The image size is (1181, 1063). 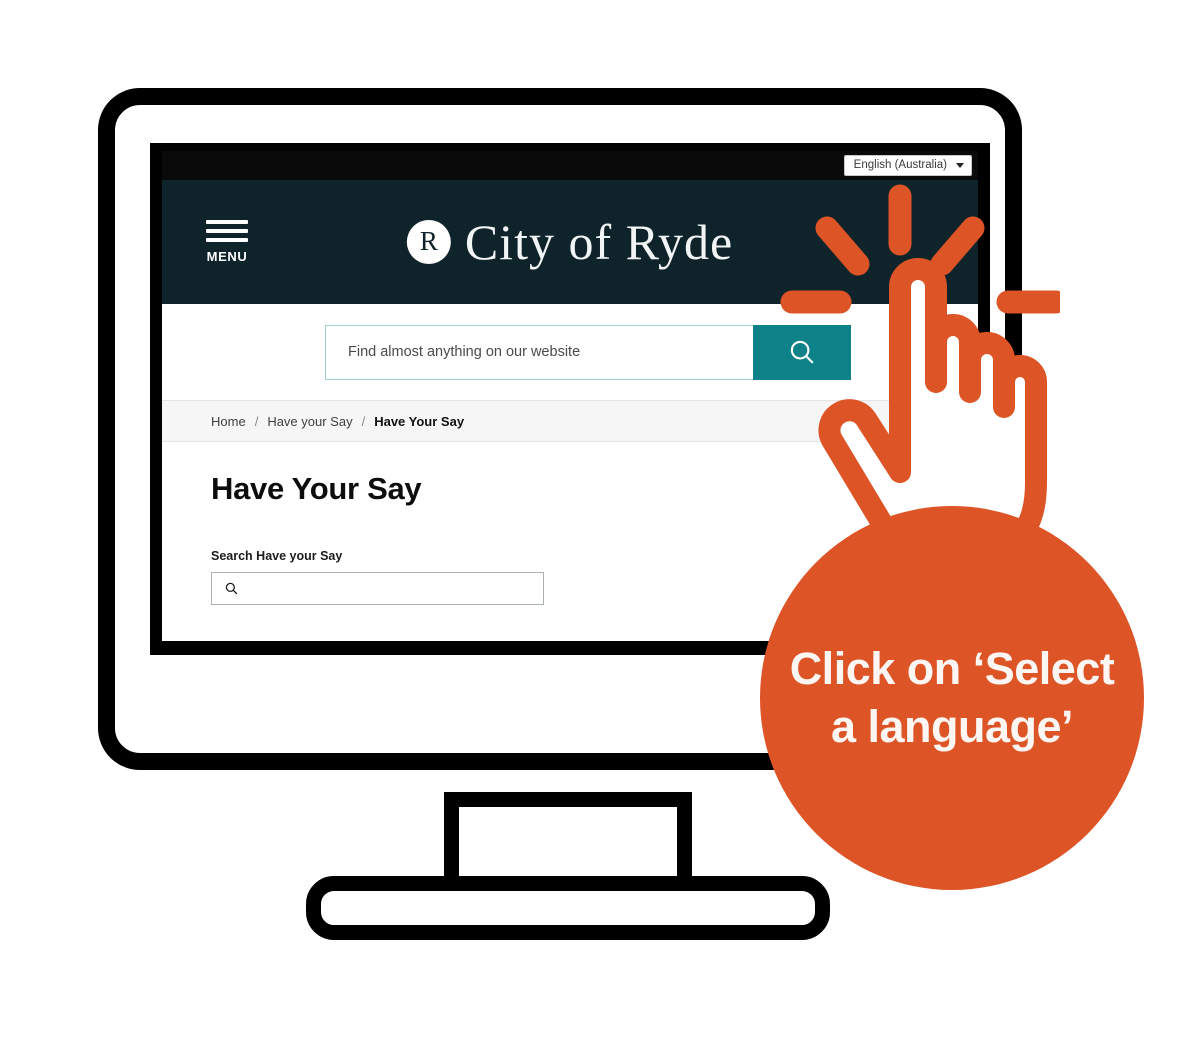 I want to click on brand-name: City of Ryde, so click(x=599, y=242).